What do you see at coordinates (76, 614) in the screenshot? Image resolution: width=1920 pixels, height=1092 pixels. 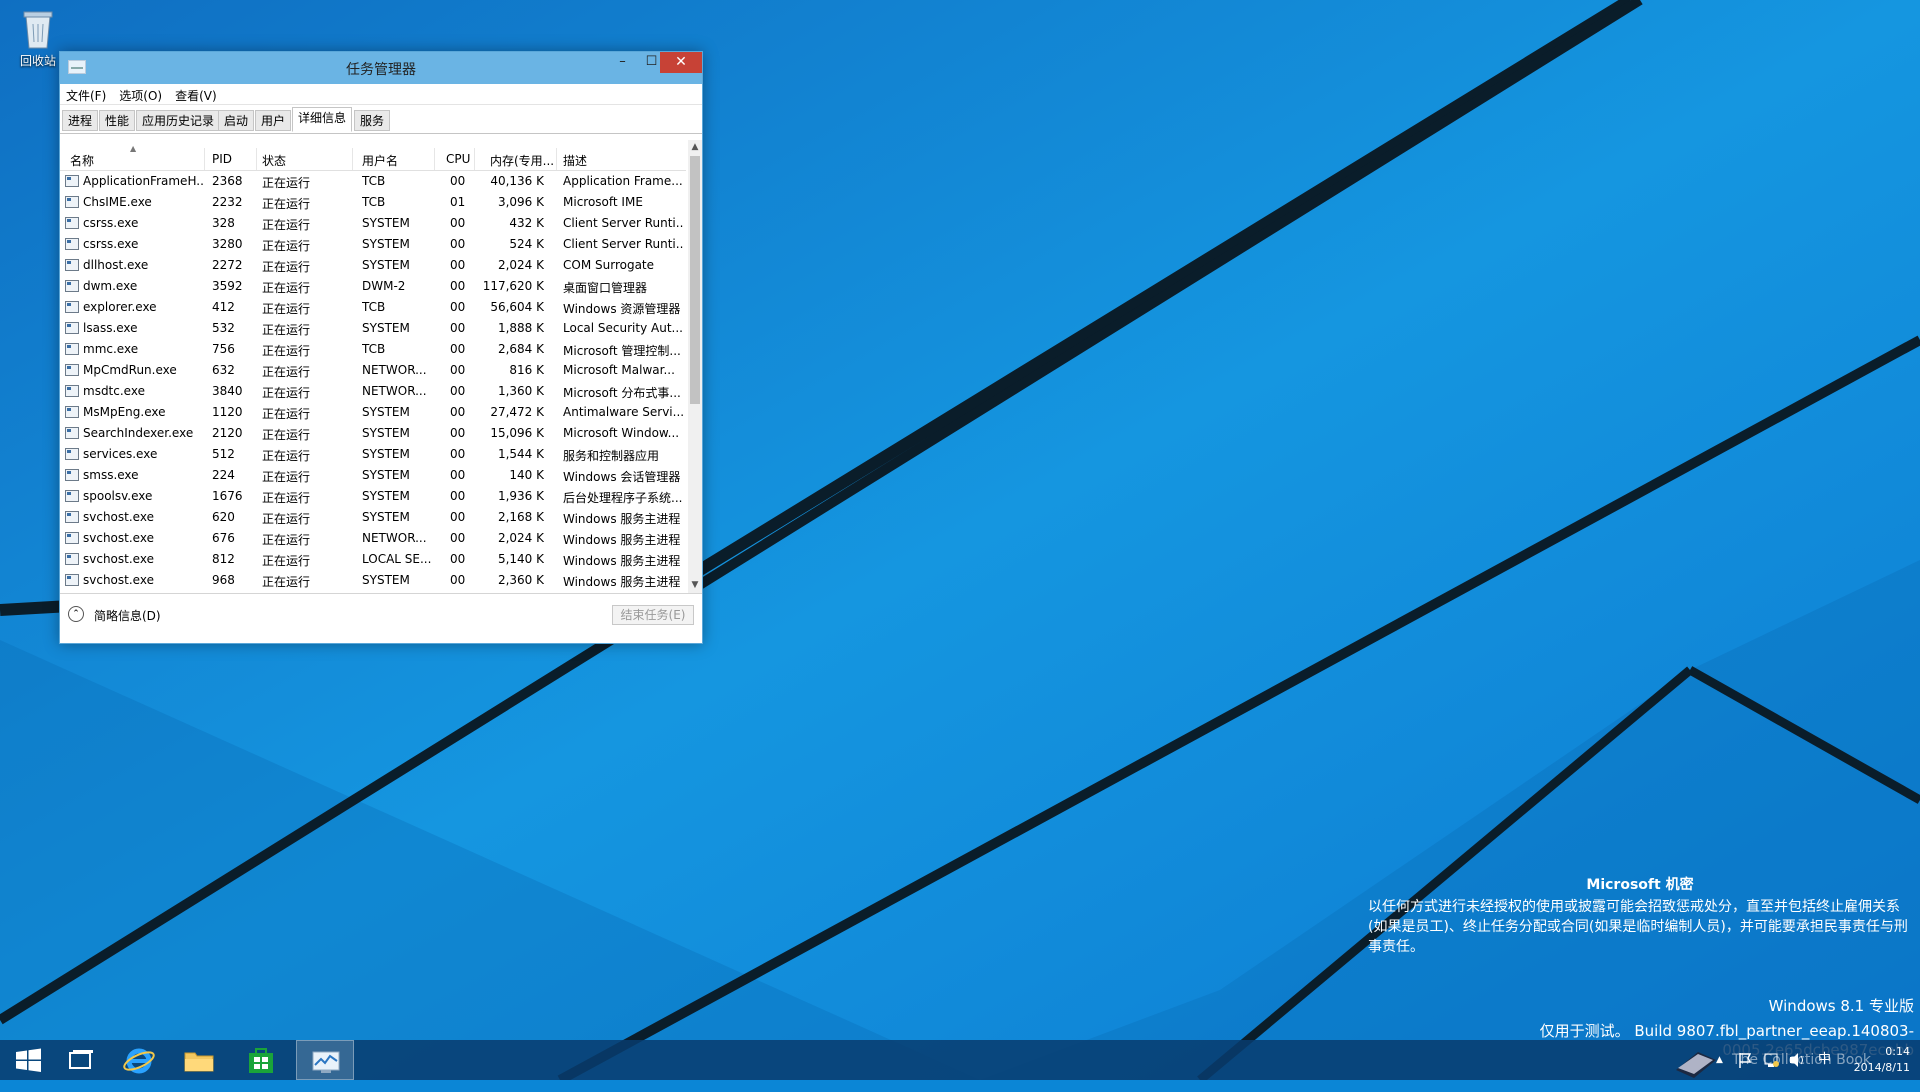 I see `collapse-chevron-icon: ⌃` at bounding box center [76, 614].